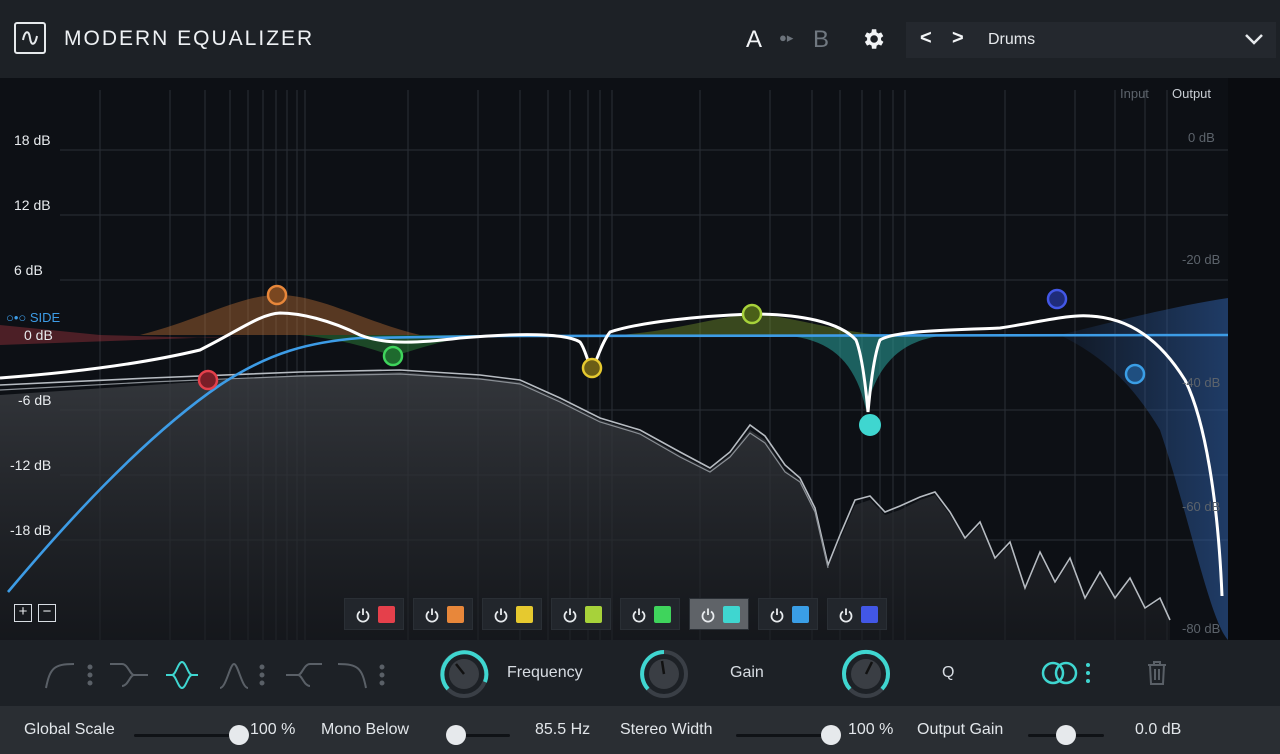 The height and width of the screenshot is (754, 1280). I want to click on global-scale-label: Global Scale, so click(69, 729).